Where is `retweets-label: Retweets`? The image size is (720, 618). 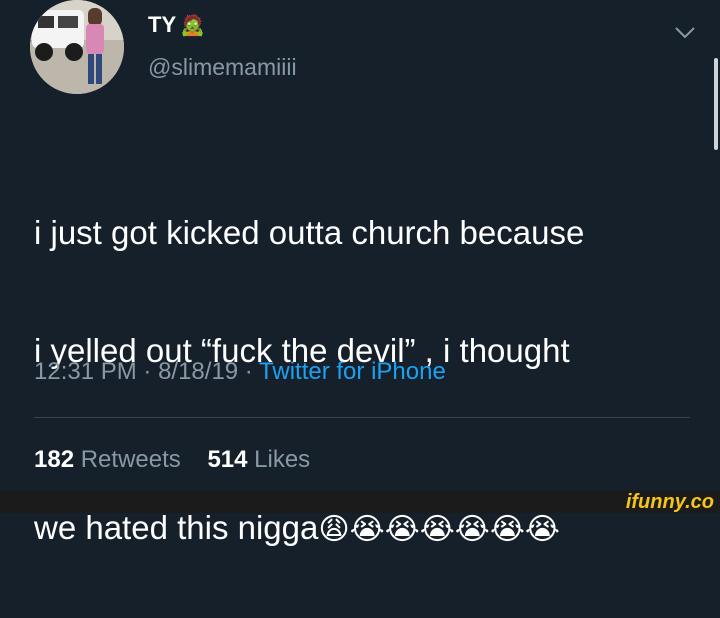
retweets-label: Retweets is located at coordinates (130, 459).